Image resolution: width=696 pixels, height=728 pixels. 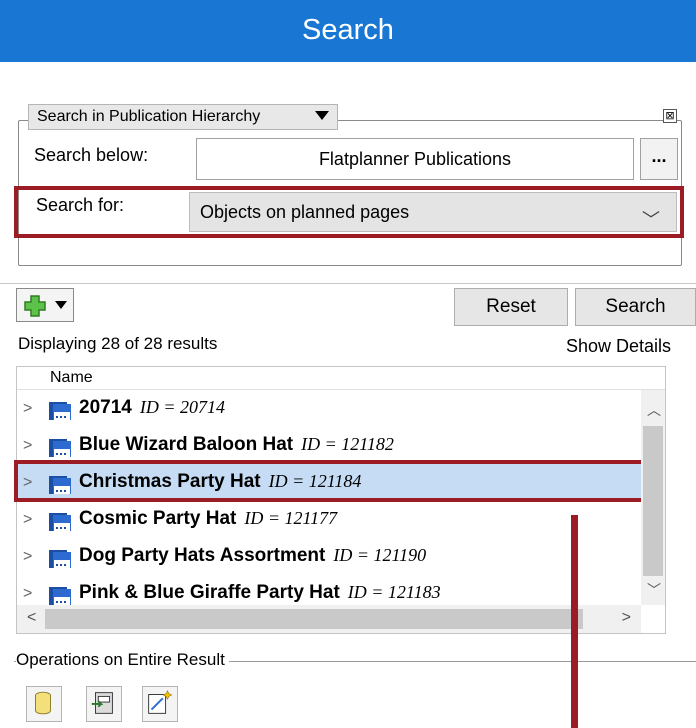 I want to click on scroll-right-icon: >, so click(x=626, y=618).